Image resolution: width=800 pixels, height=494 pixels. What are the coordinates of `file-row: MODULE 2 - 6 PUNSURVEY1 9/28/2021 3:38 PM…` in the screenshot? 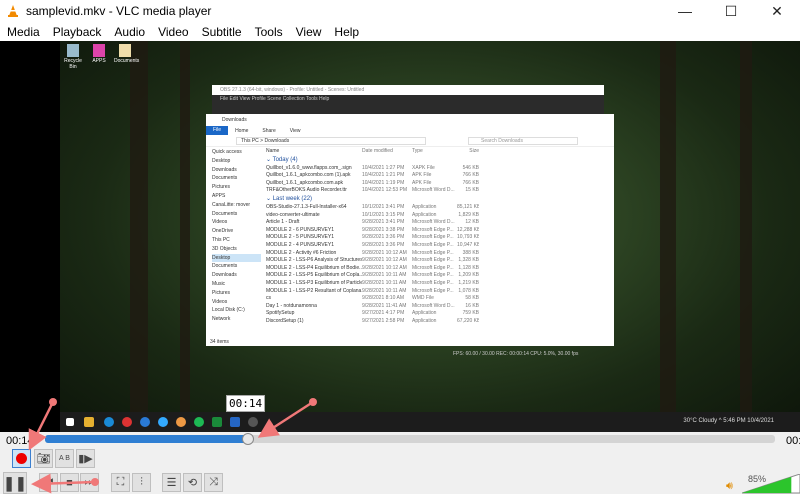 It's located at (372, 229).